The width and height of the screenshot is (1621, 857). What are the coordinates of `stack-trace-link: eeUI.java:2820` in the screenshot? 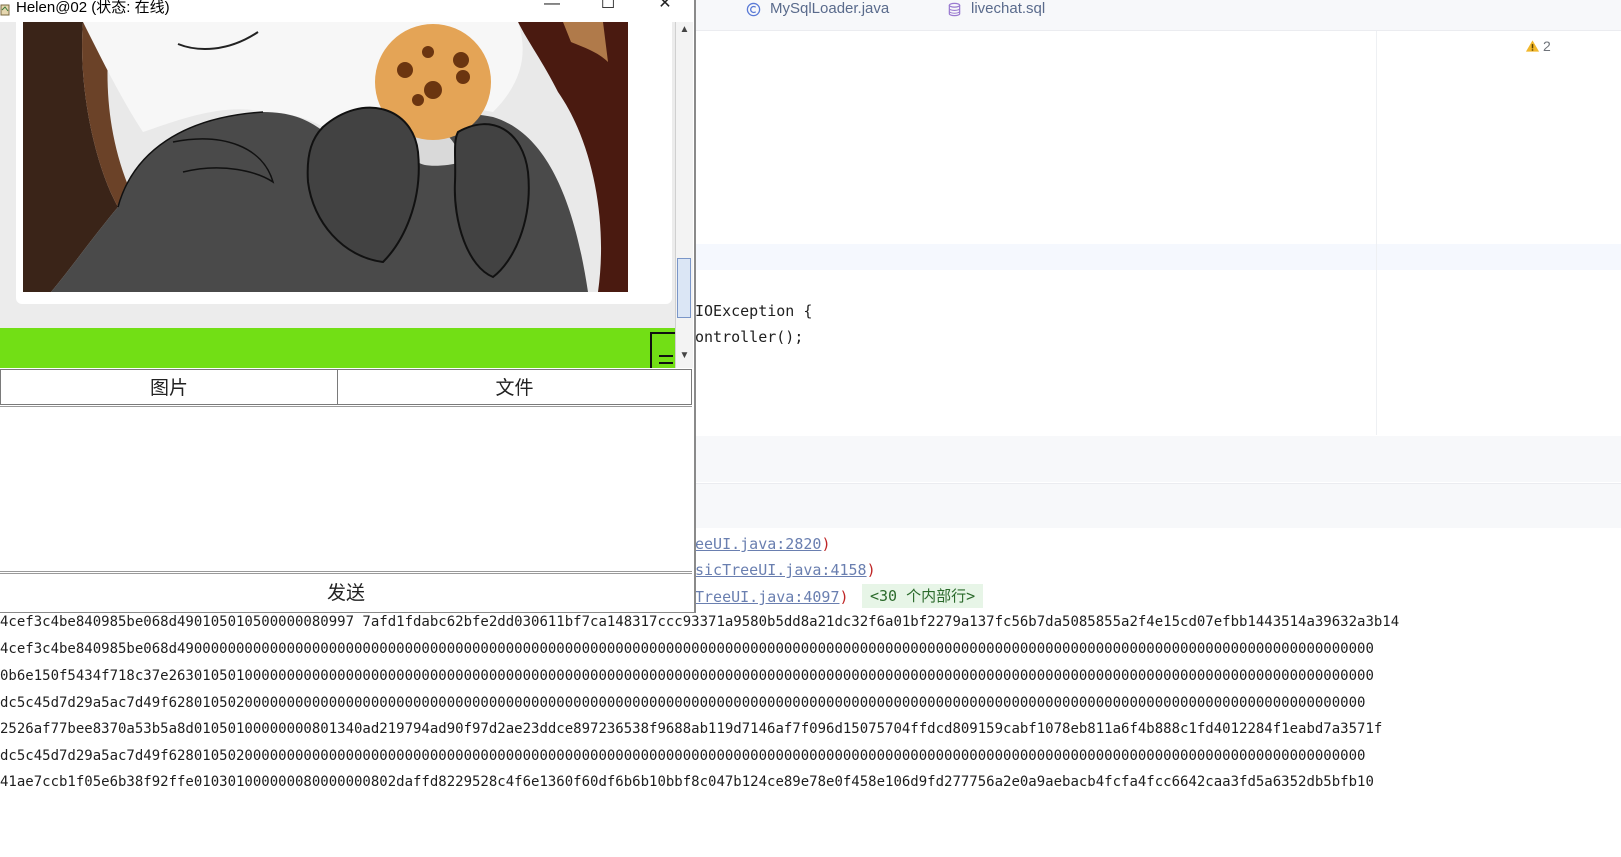 It's located at (758, 544).